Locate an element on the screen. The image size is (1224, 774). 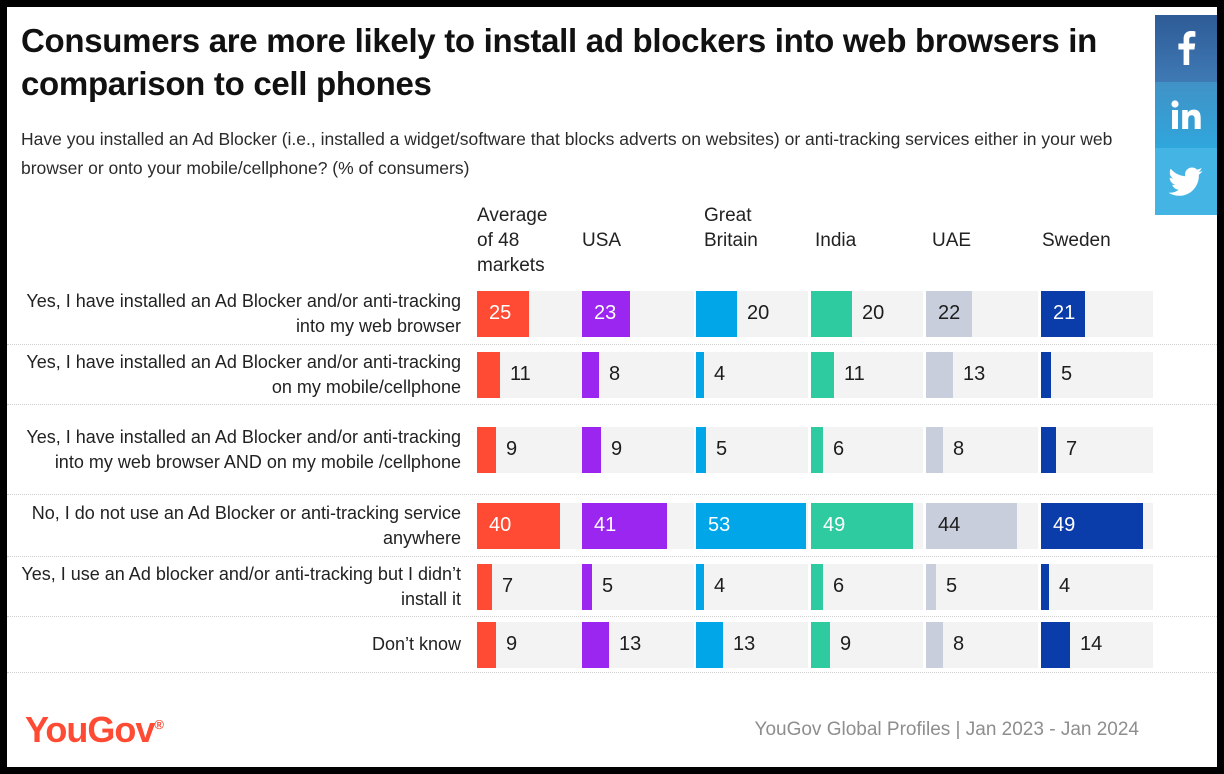
yougov-logo-text: YouGov is located at coordinates (90, 729).